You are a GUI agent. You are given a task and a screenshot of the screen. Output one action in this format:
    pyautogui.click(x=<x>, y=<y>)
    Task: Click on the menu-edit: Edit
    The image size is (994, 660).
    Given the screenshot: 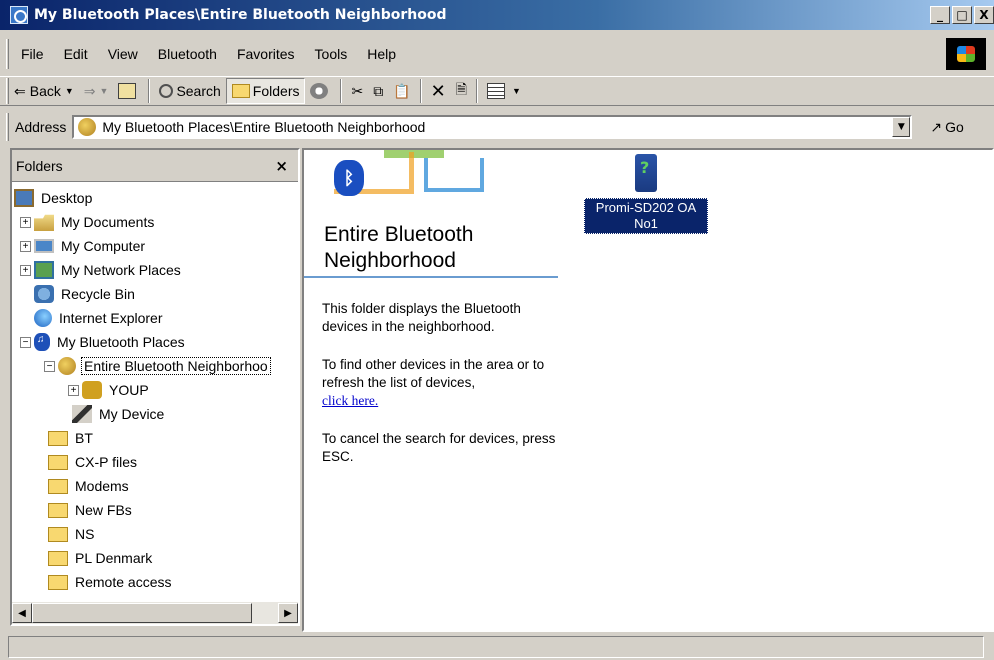 What is the action you would take?
    pyautogui.click(x=76, y=54)
    